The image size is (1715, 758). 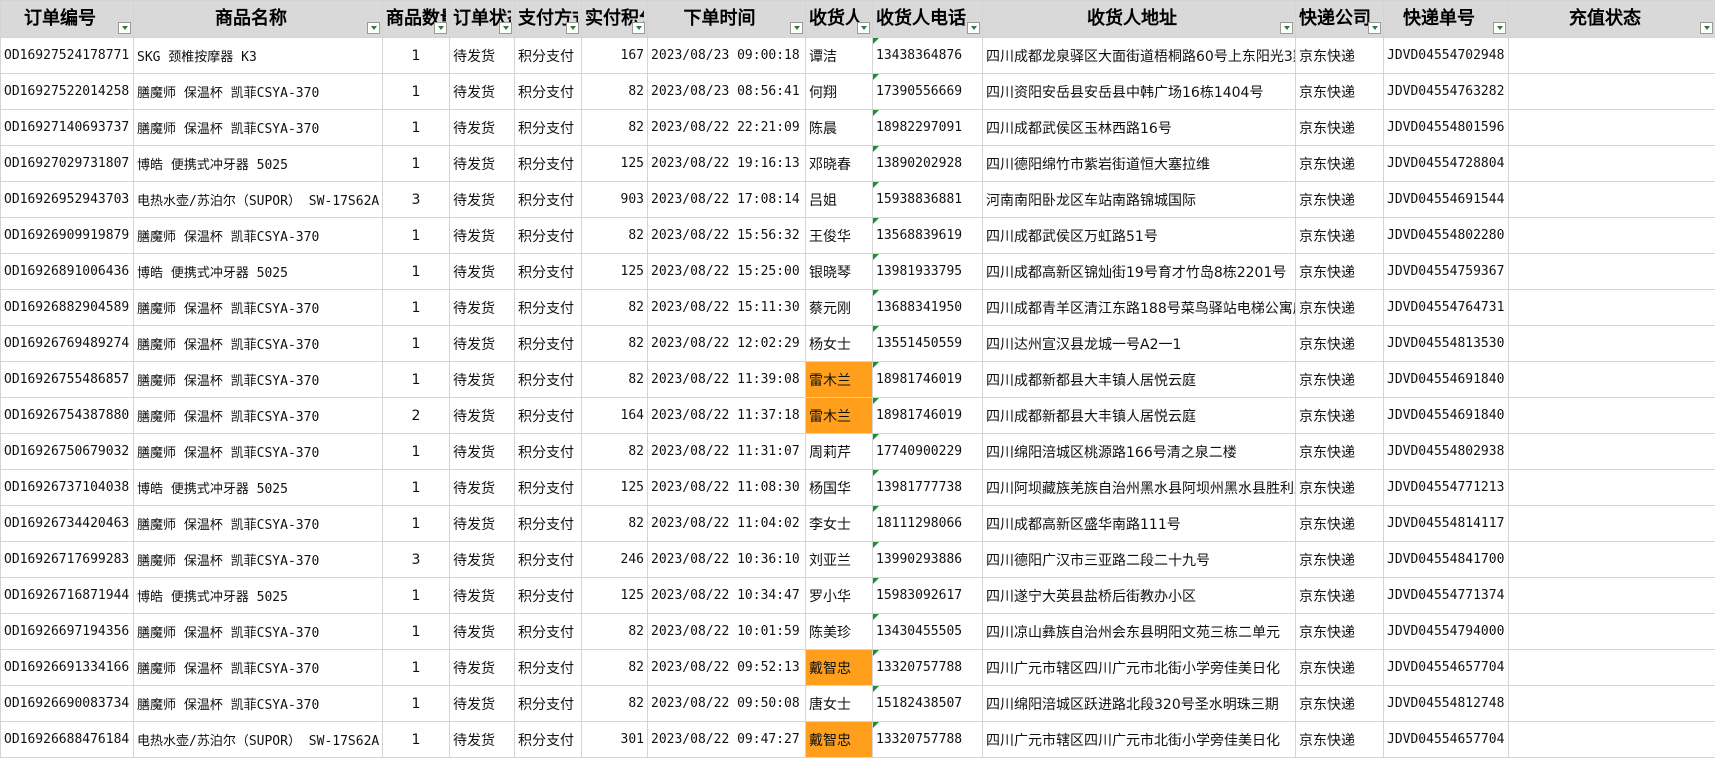 I want to click on order-time-cell: 2023/08/22 09:47:27, so click(x=727, y=740).